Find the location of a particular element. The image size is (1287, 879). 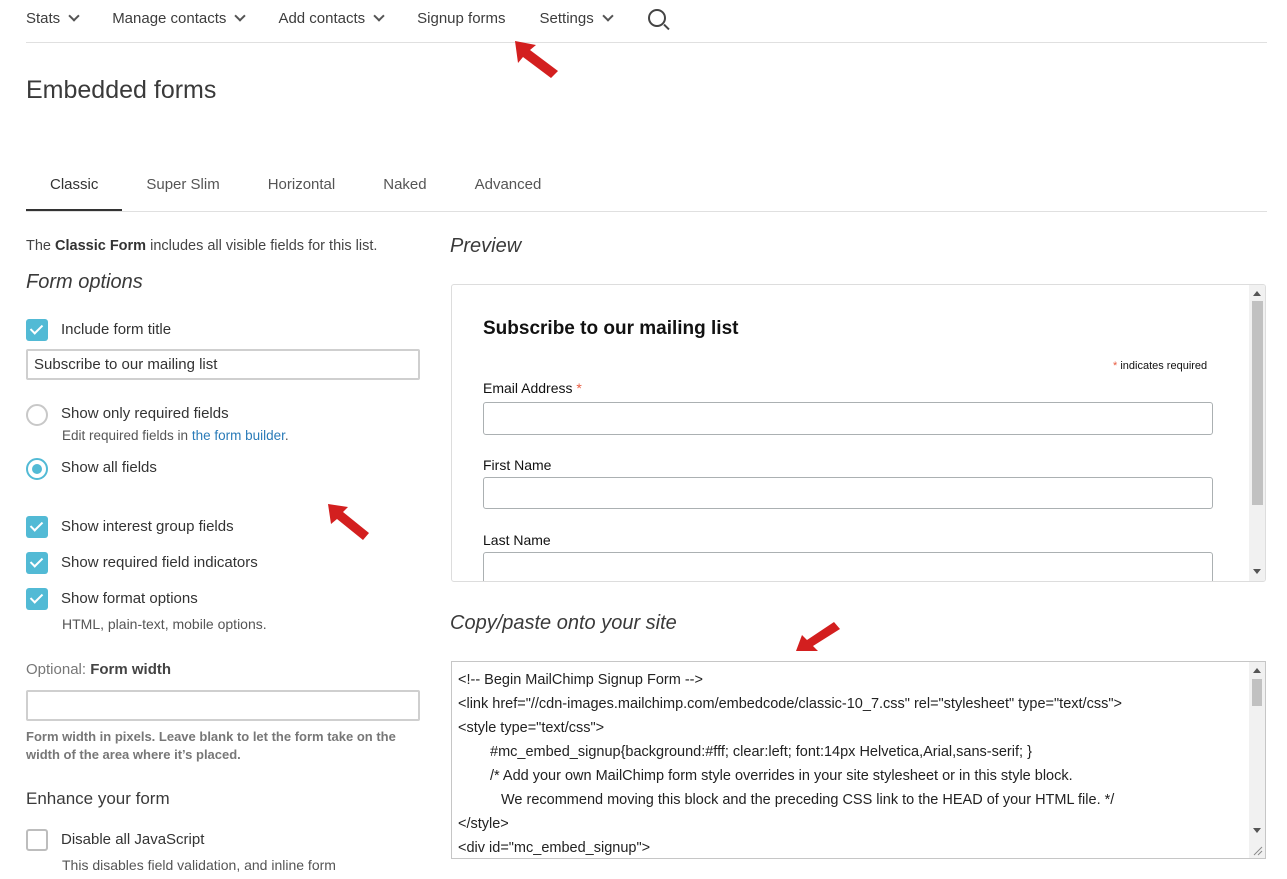

nav-stats: Stats is located at coordinates (53, 18).